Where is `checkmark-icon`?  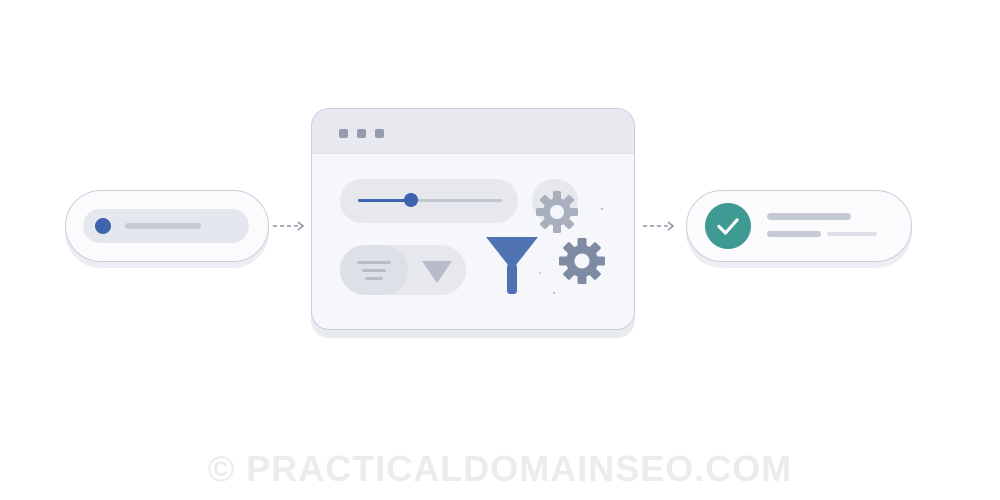
checkmark-icon is located at coordinates (728, 226).